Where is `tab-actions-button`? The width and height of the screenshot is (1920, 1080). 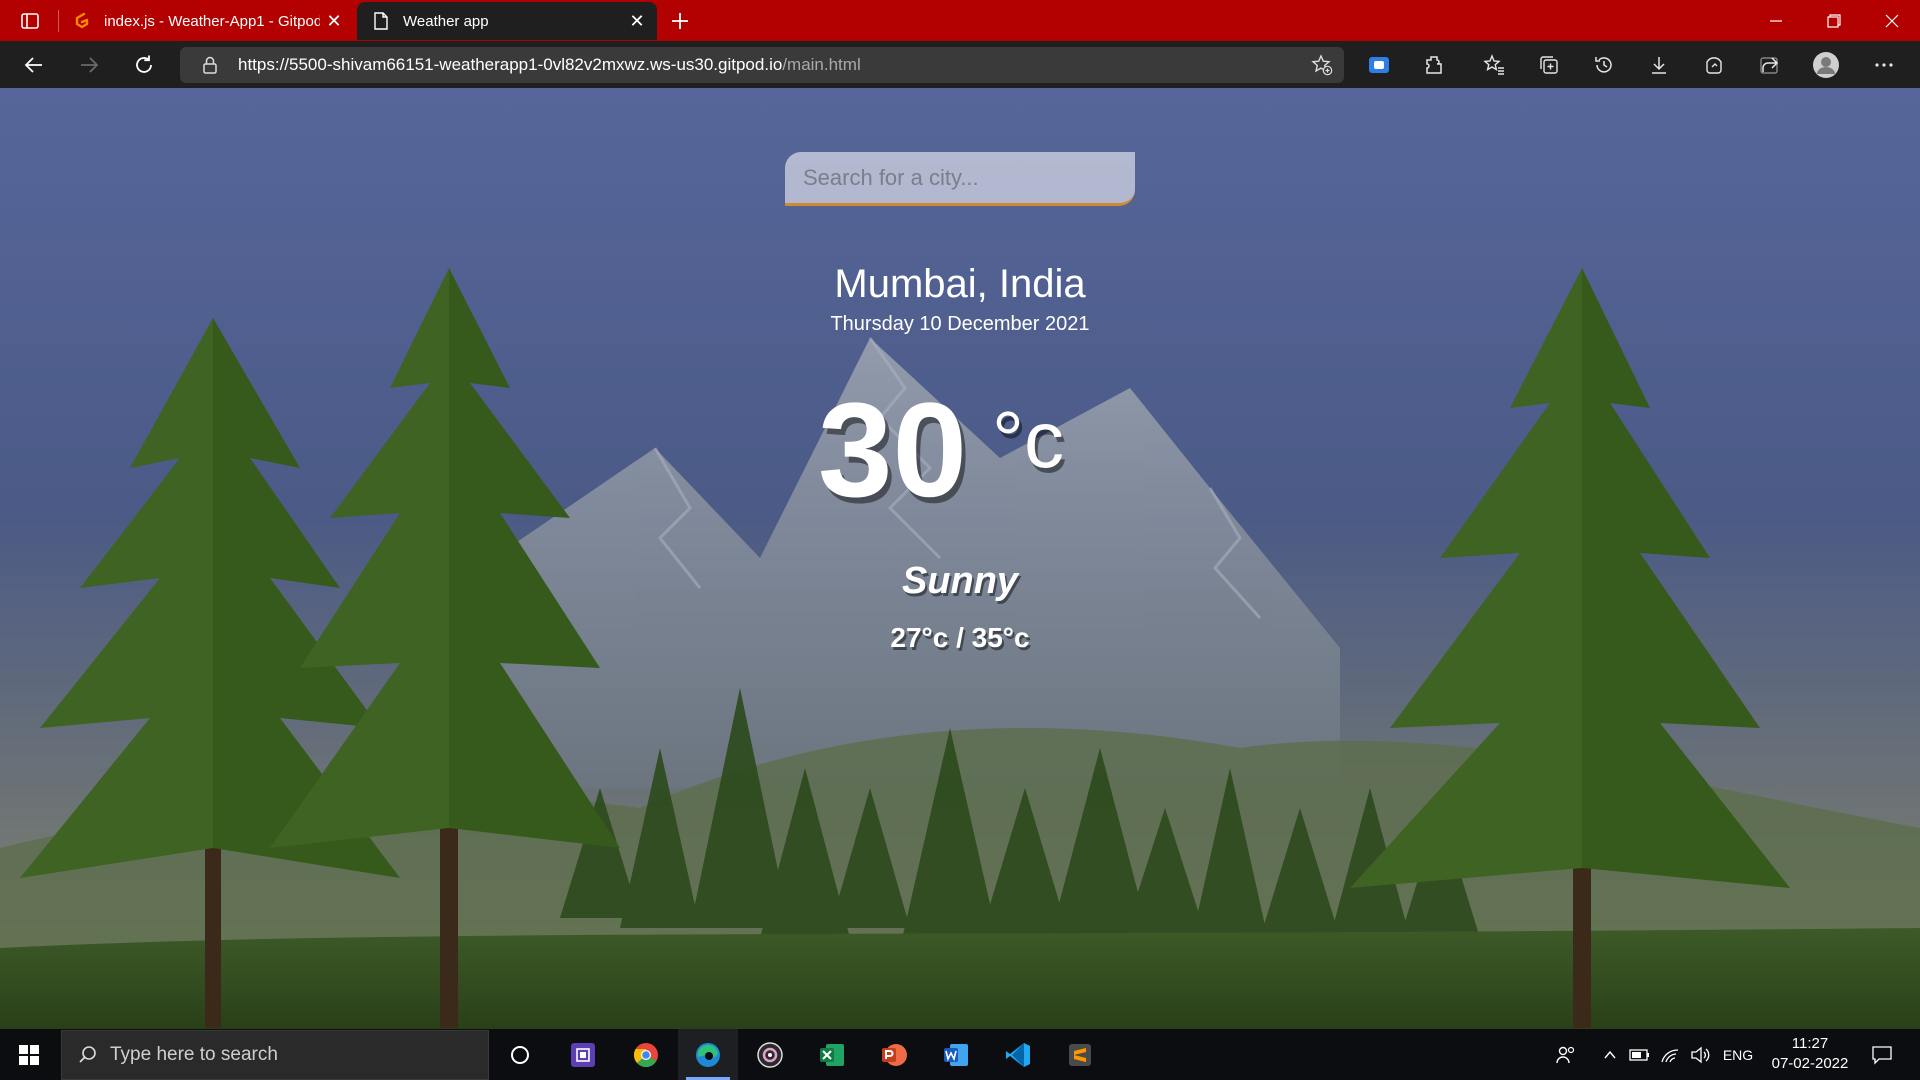
tab-actions-button is located at coordinates (30, 21).